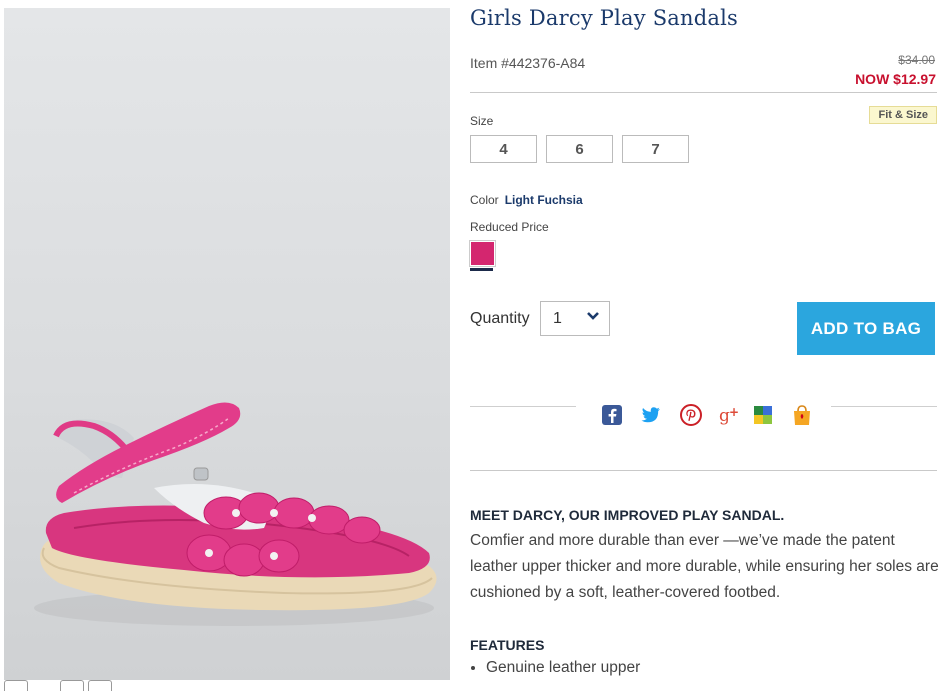 This screenshot has width=949, height=691. Describe the element at coordinates (612, 415) in the screenshot. I see `facebook-icon` at that location.